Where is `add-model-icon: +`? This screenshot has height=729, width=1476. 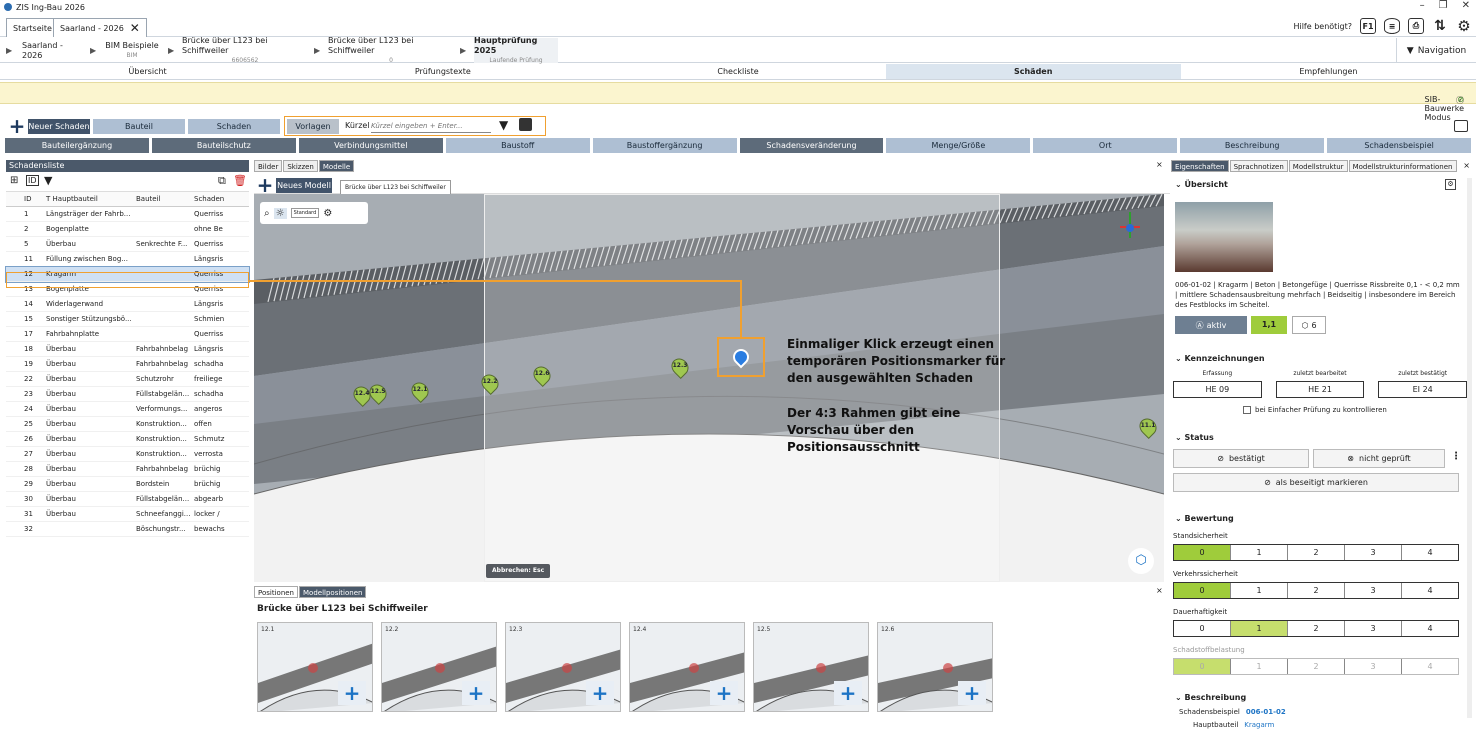 add-model-icon: + is located at coordinates (265, 185).